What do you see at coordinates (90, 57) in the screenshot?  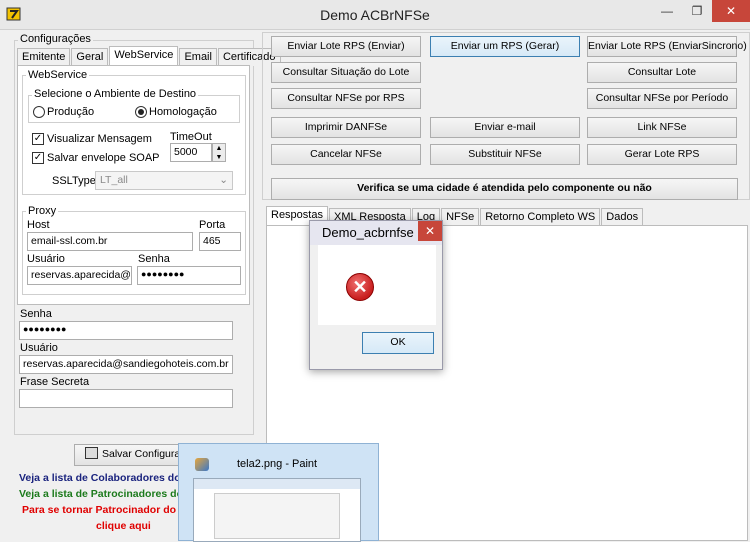 I see `tab-geral: Geral` at bounding box center [90, 57].